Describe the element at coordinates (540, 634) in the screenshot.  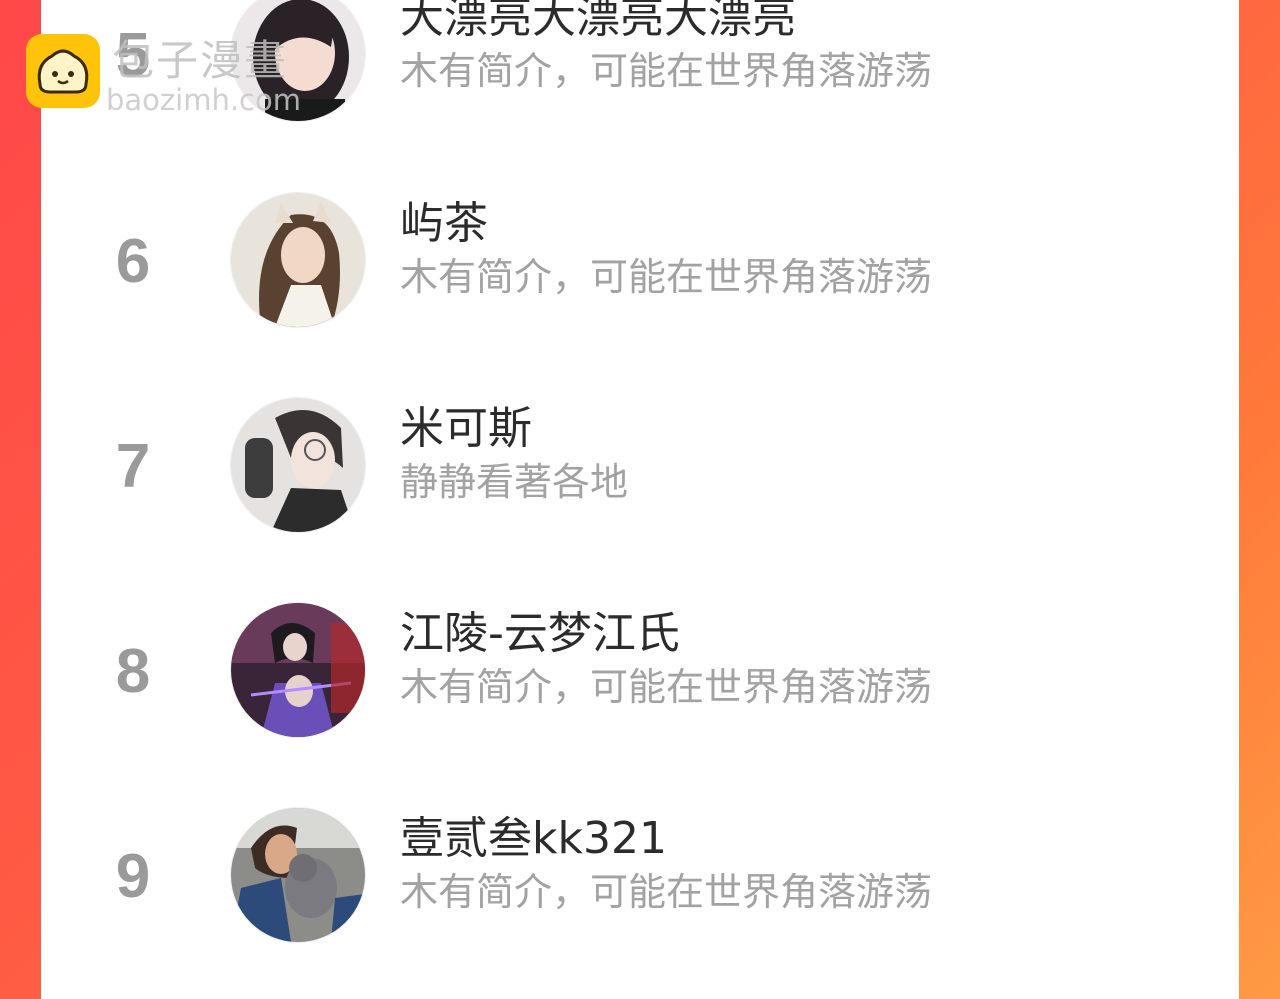
I see `user-name: 江陵-云梦江氏` at that location.